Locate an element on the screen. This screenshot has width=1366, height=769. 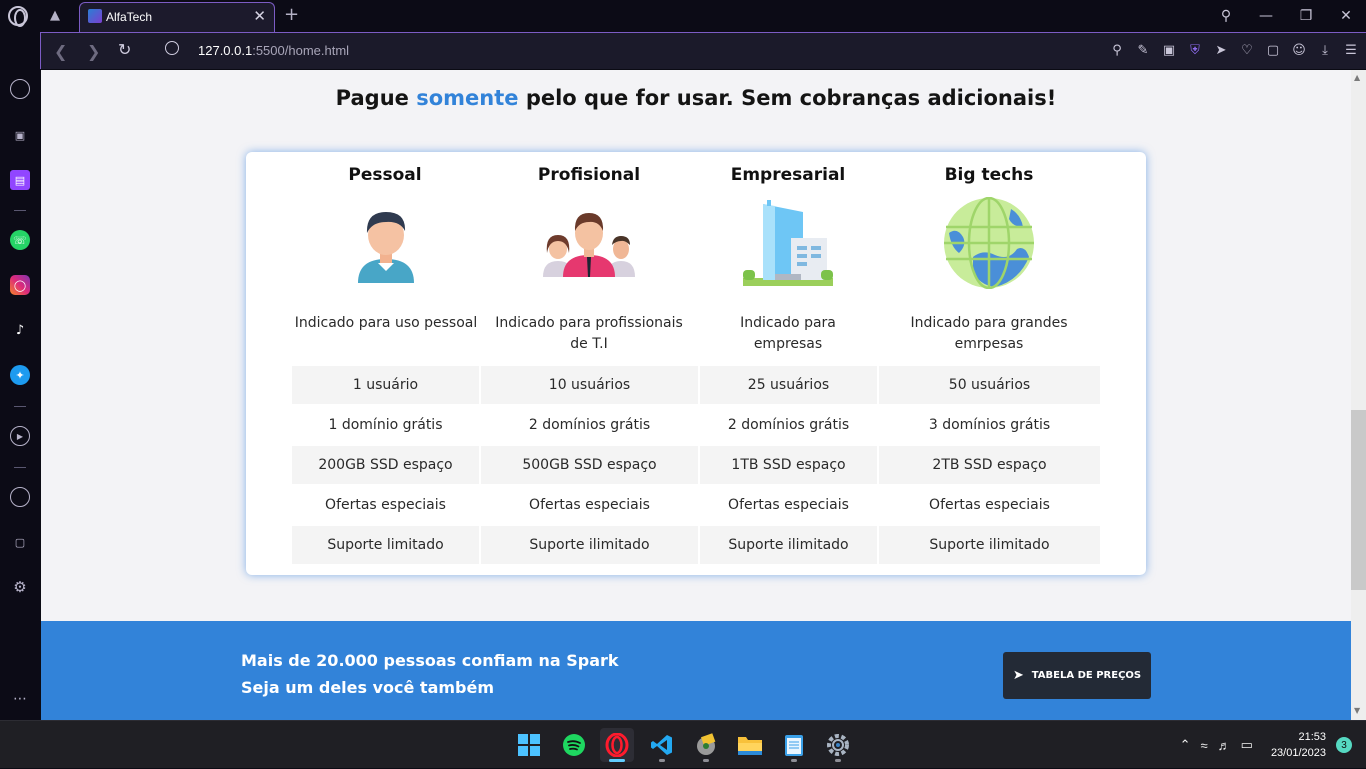
browser-tab: AlfaTech ✕ is located at coordinates (177, 17).